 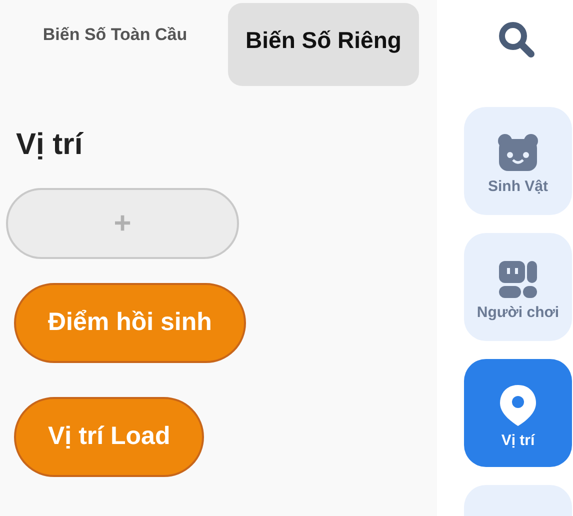 What do you see at coordinates (518, 278) in the screenshot?
I see `robot-icon` at bounding box center [518, 278].